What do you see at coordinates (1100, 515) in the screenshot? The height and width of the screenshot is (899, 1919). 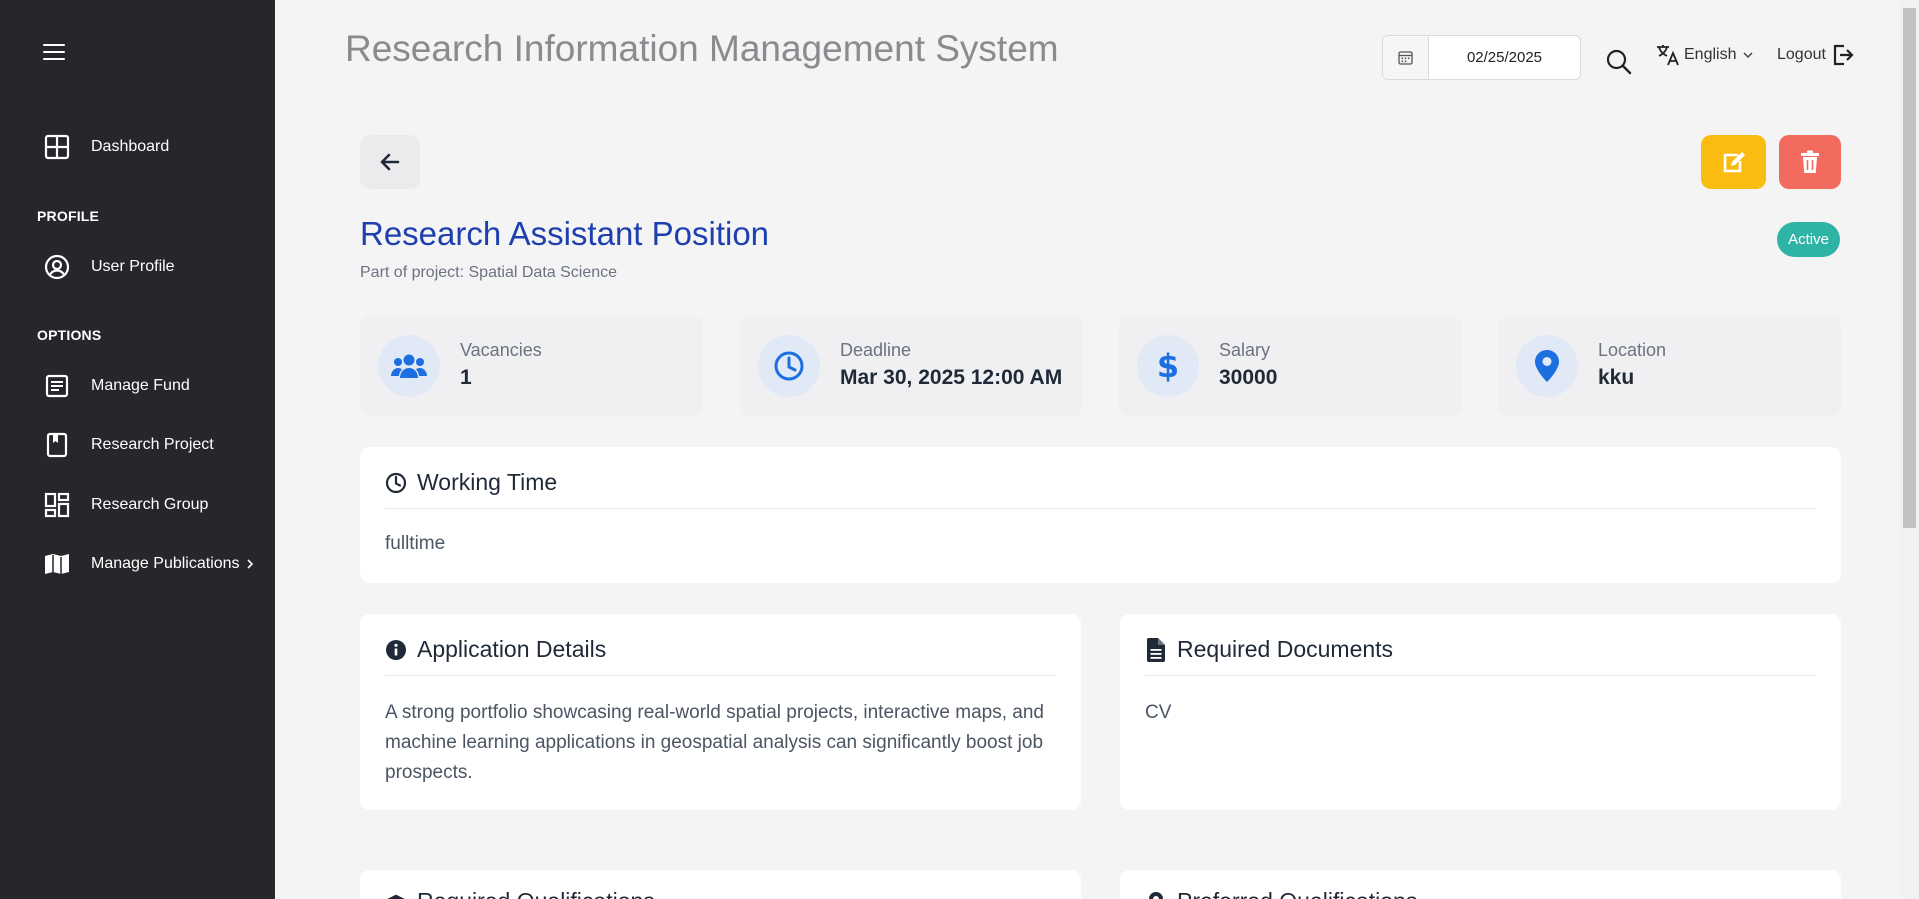 I see `working-time-card: Working Time fulltime` at bounding box center [1100, 515].